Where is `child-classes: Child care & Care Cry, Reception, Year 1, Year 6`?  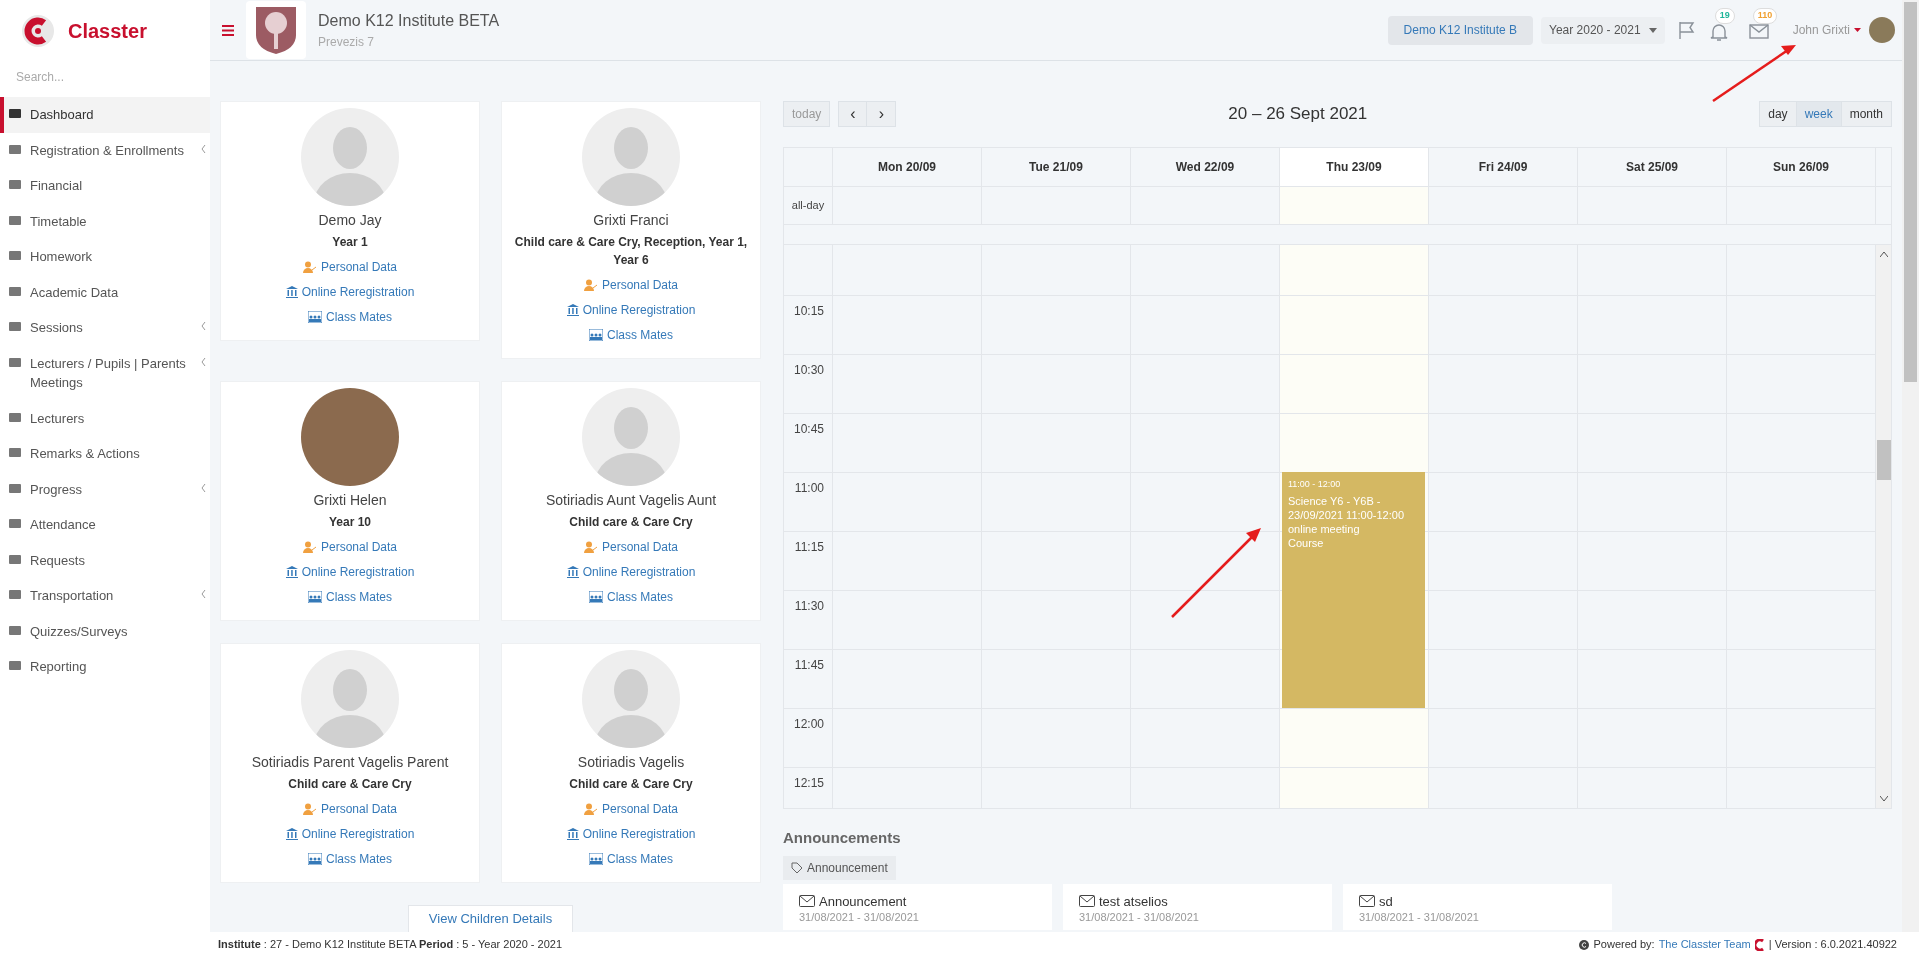
child-classes: Child care & Care Cry, Reception, Year 1, Year 6 is located at coordinates (631, 251).